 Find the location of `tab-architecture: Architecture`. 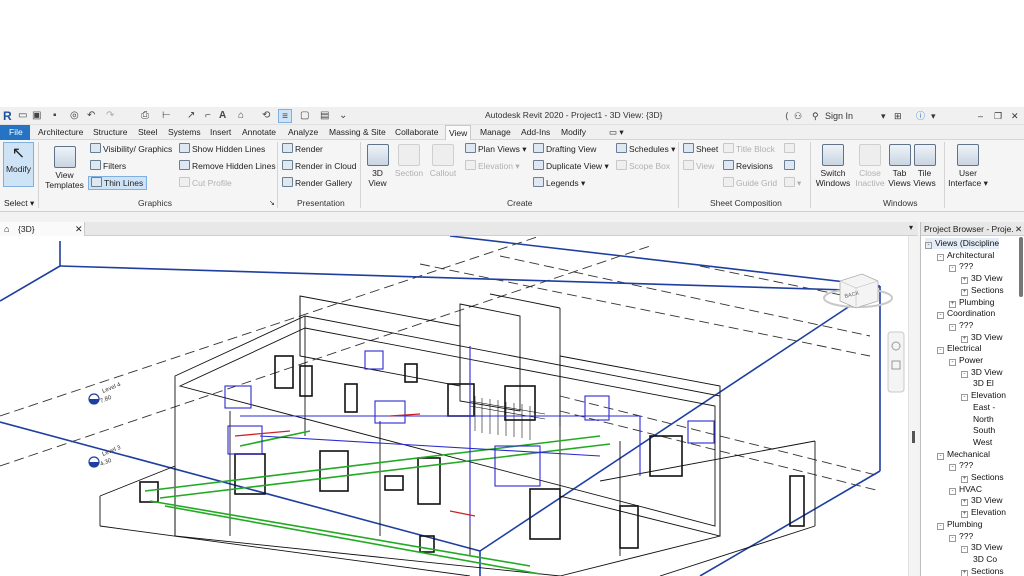

tab-architecture: Architecture is located at coordinates (60, 132).